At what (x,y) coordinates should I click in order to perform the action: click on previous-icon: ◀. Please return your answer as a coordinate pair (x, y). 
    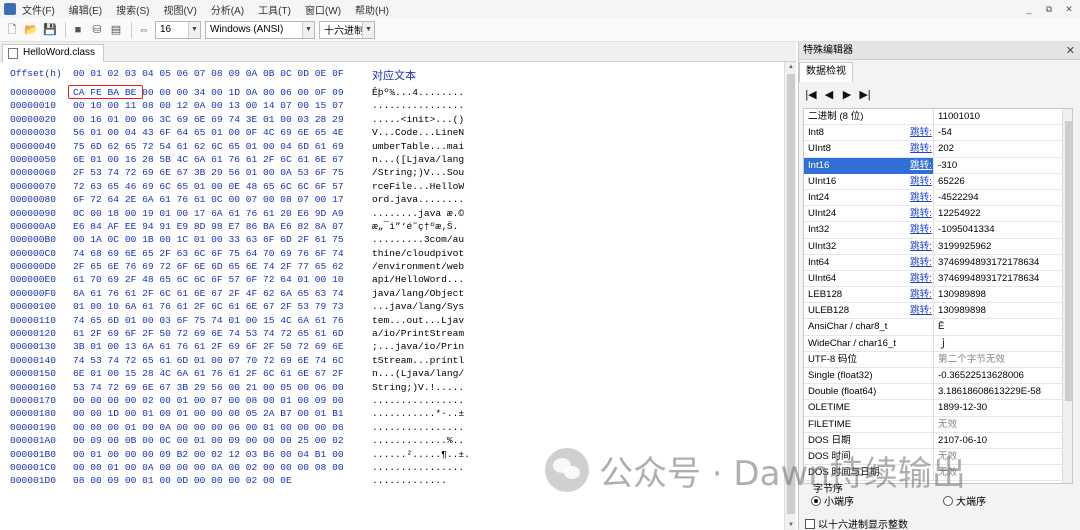
    Looking at the image, I should click on (829, 94).